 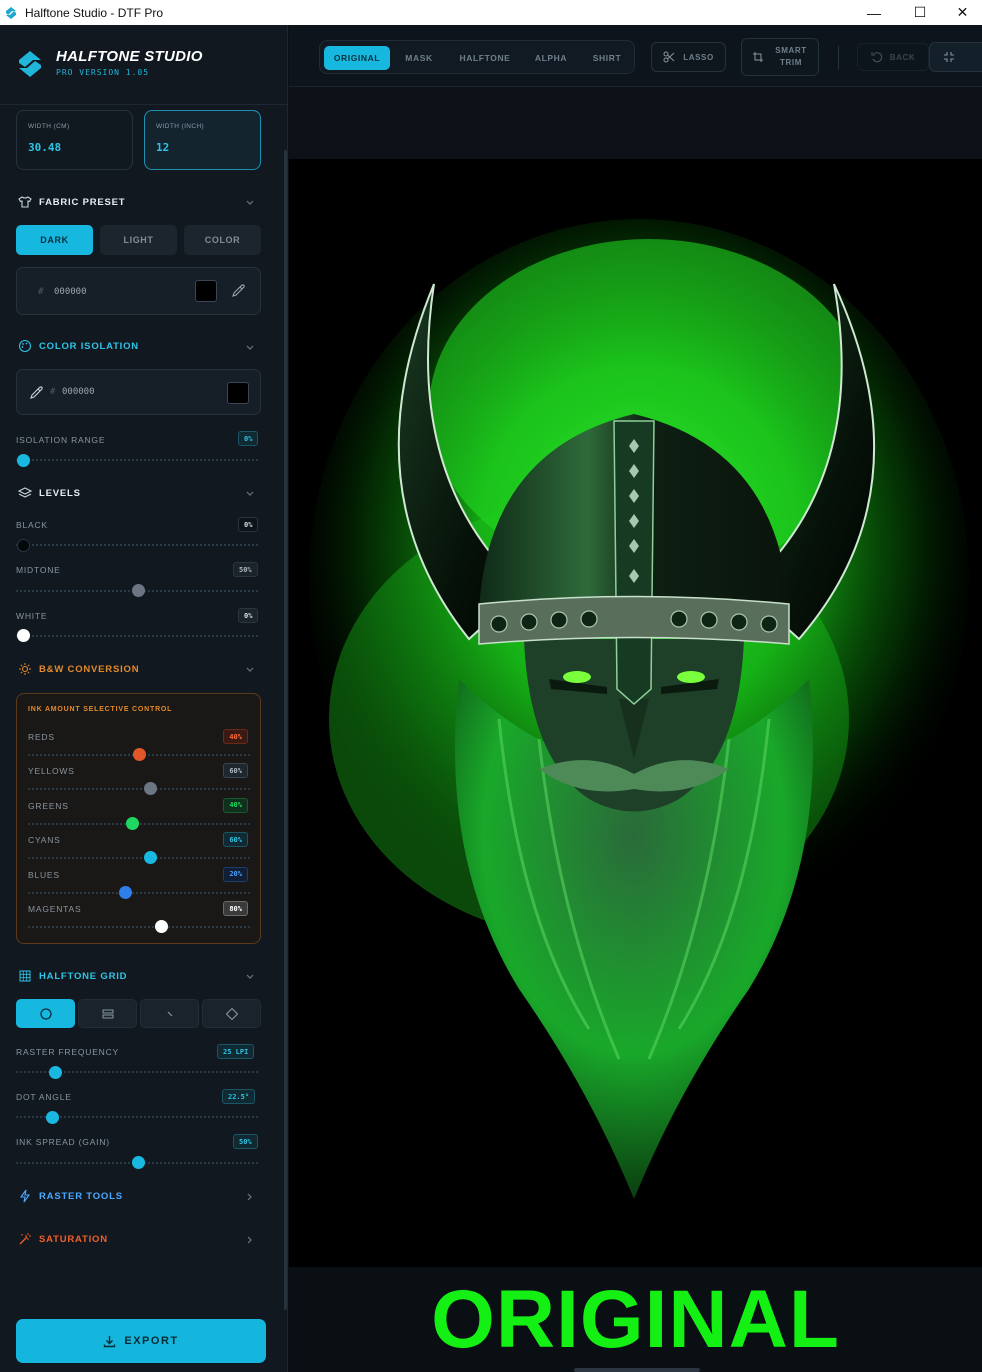 What do you see at coordinates (245, 569) in the screenshot?
I see `levels-midtone-value: 50%` at bounding box center [245, 569].